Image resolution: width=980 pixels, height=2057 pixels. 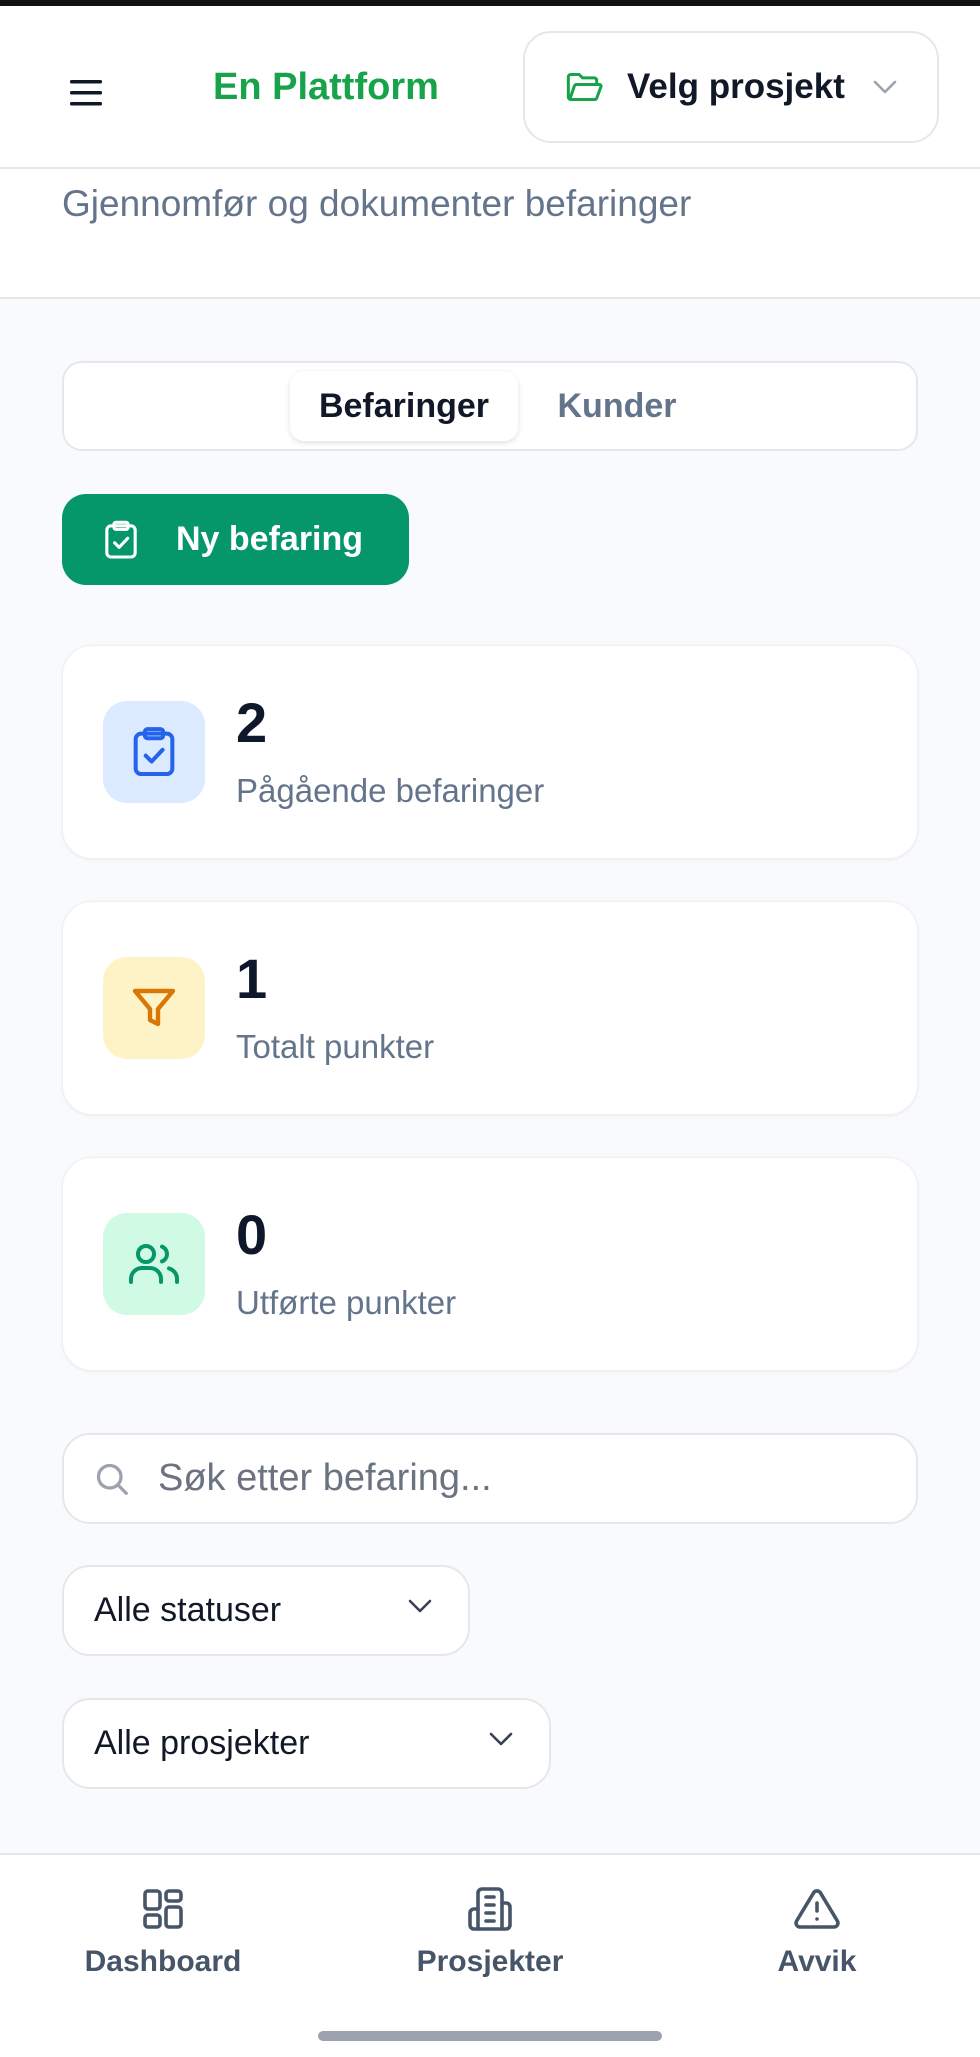 I want to click on search-box, so click(x=490, y=1478).